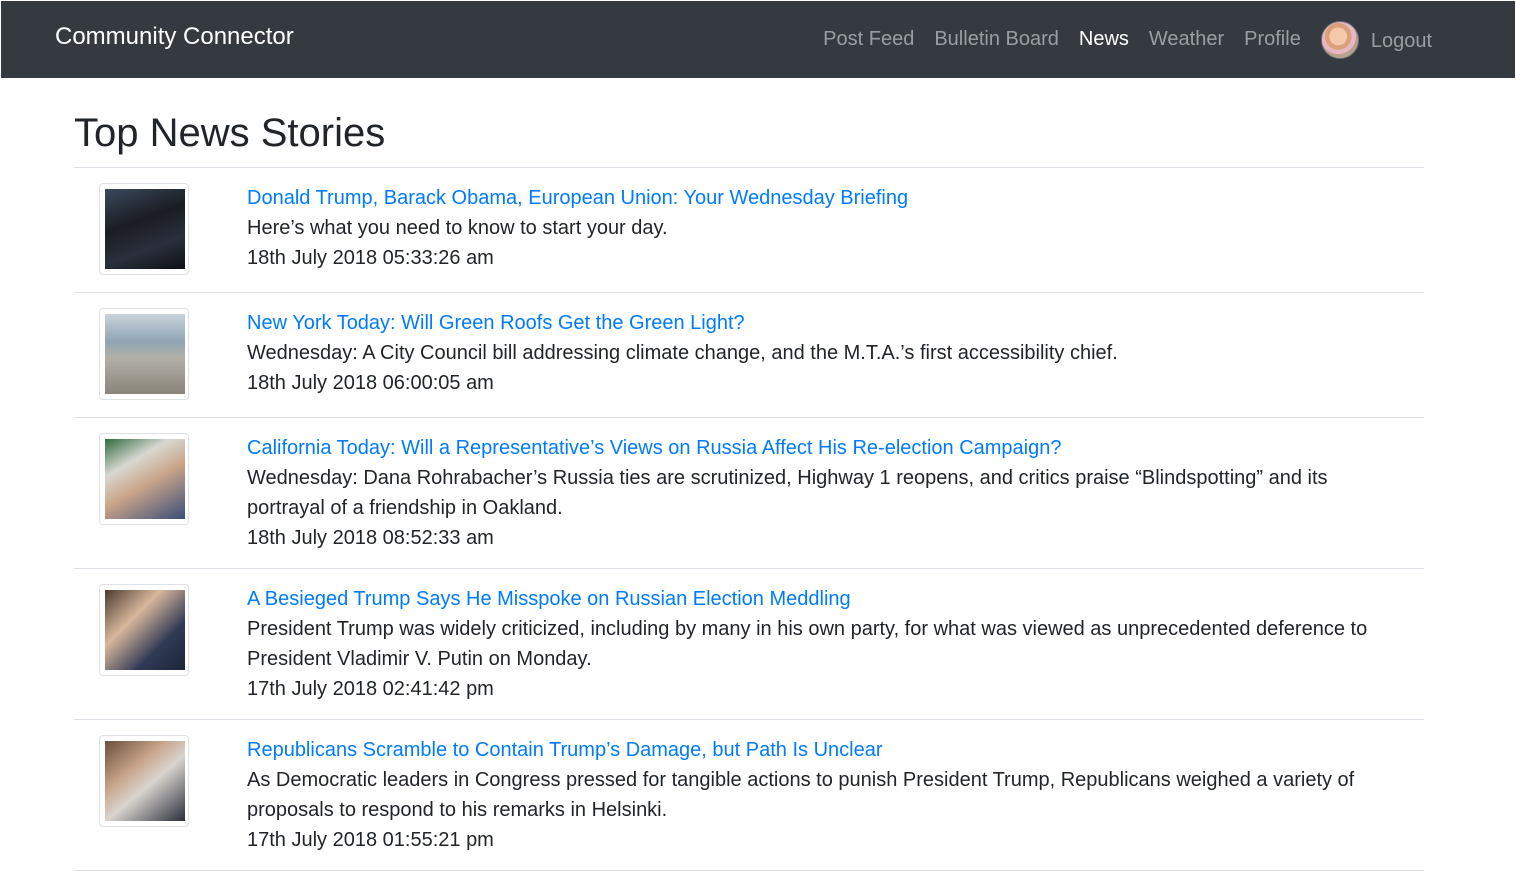 The width and height of the screenshot is (1516, 888). I want to click on story-date: 17th July 2018 02:41:42 pm, so click(370, 689).